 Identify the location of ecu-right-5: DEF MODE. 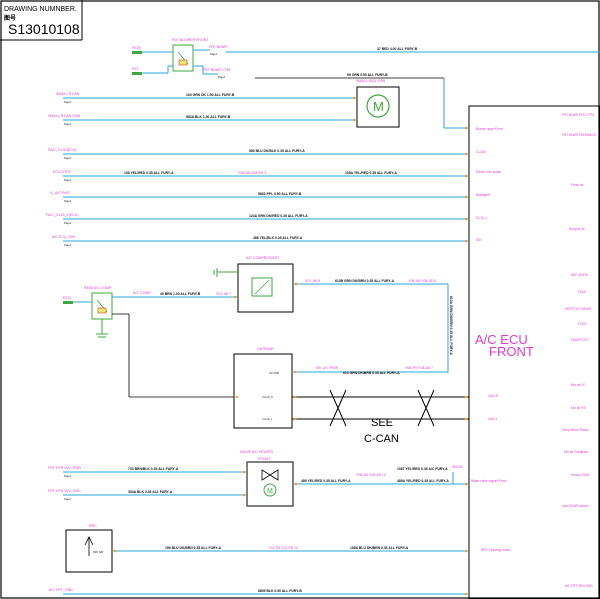
(579, 275).